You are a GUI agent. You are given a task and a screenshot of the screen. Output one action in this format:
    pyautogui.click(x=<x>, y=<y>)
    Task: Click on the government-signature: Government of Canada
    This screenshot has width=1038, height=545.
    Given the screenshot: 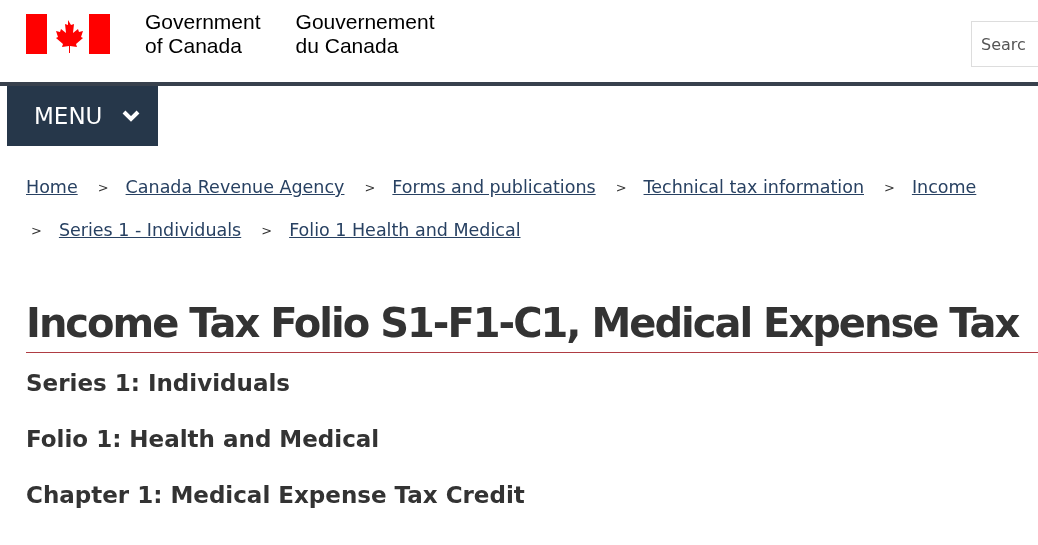 What is the action you would take?
    pyautogui.click(x=203, y=34)
    